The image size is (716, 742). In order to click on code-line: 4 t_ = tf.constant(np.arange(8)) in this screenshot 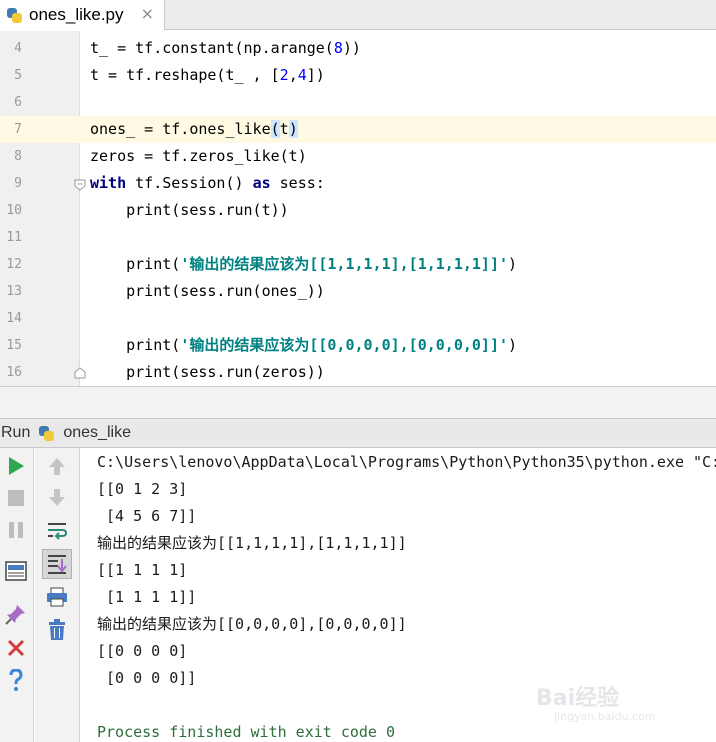, I will do `click(358, 48)`.